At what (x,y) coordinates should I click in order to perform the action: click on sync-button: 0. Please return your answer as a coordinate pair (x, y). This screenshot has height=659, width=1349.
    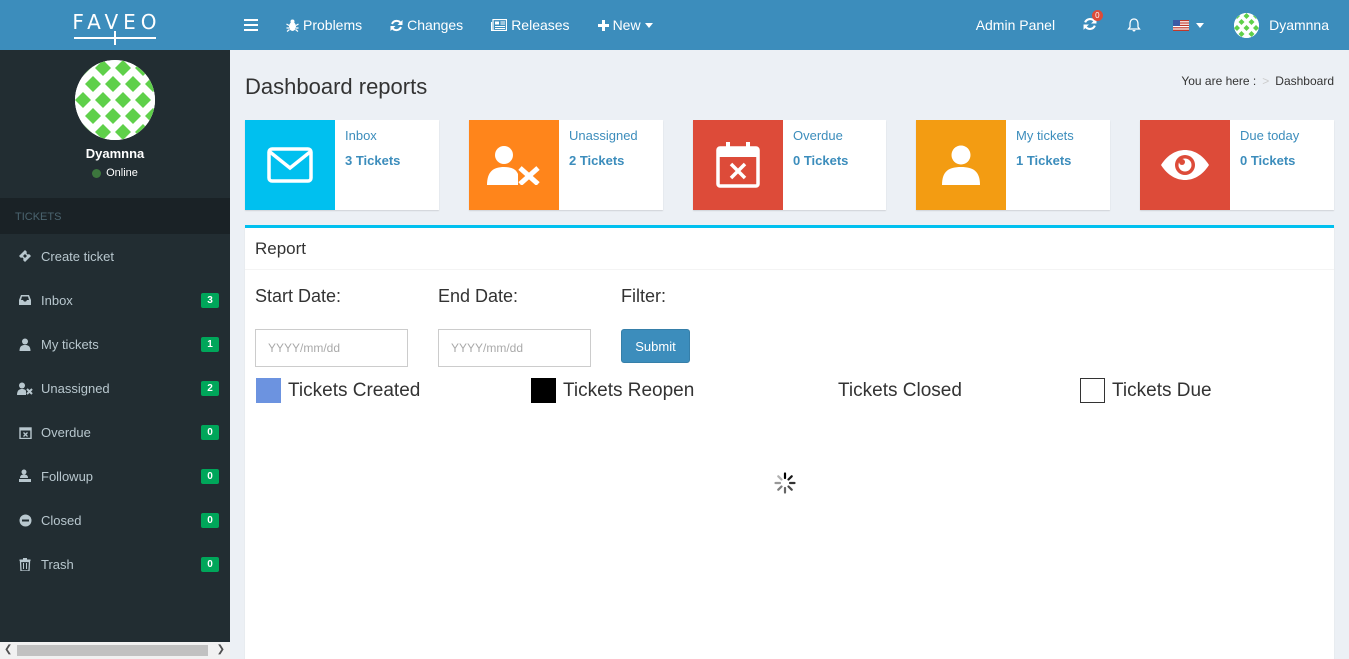
    Looking at the image, I should click on (1090, 25).